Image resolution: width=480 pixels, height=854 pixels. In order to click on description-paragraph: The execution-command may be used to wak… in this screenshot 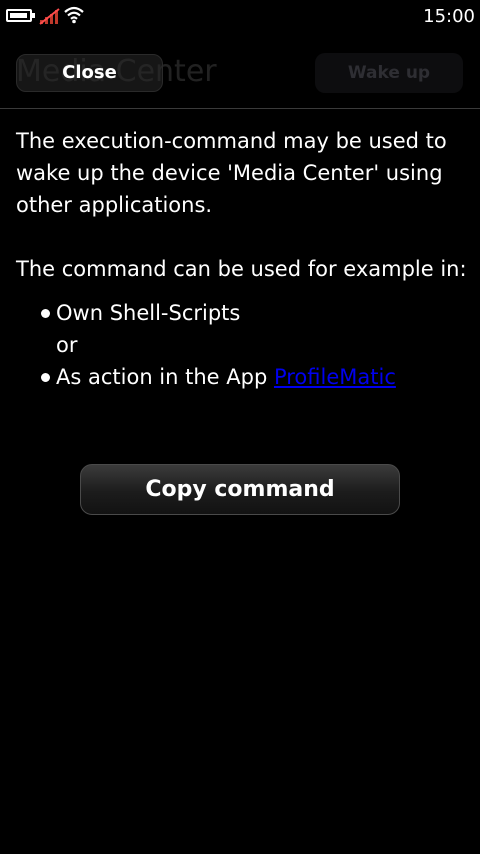, I will do `click(231, 173)`.